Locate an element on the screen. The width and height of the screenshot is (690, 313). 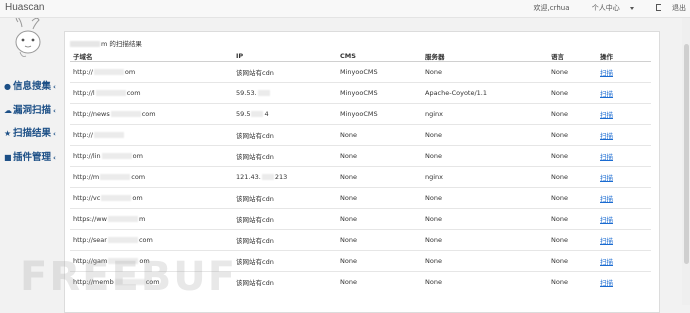
scrollbar-thumb is located at coordinates (686, 154).